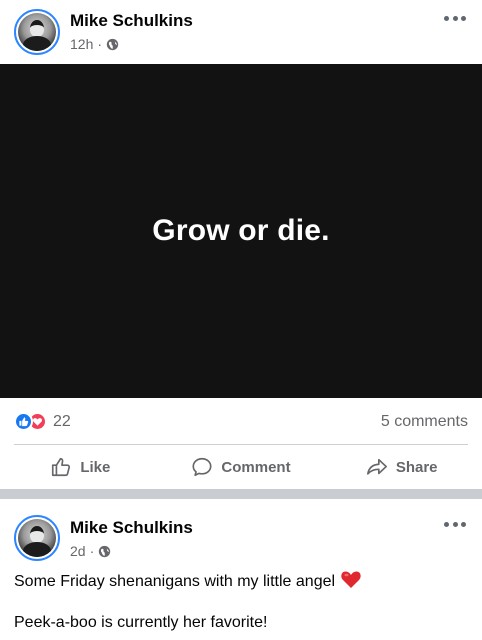 The image size is (482, 640). I want to click on heart-emoji-icon, so click(350, 579).